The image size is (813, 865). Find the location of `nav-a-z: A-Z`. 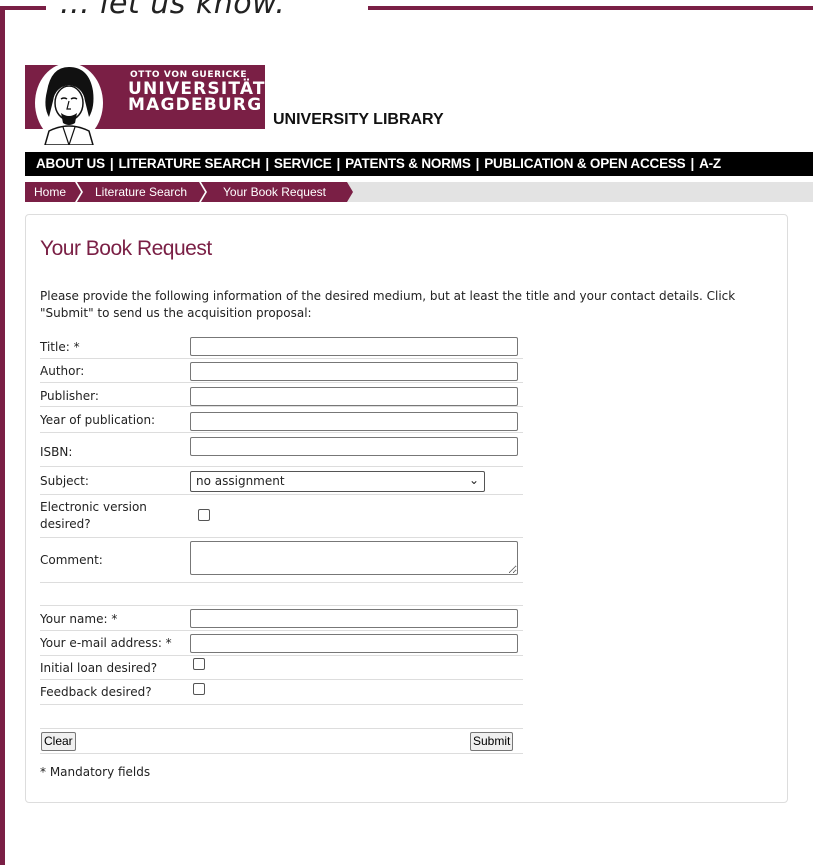

nav-a-z: A-Z is located at coordinates (710, 163).